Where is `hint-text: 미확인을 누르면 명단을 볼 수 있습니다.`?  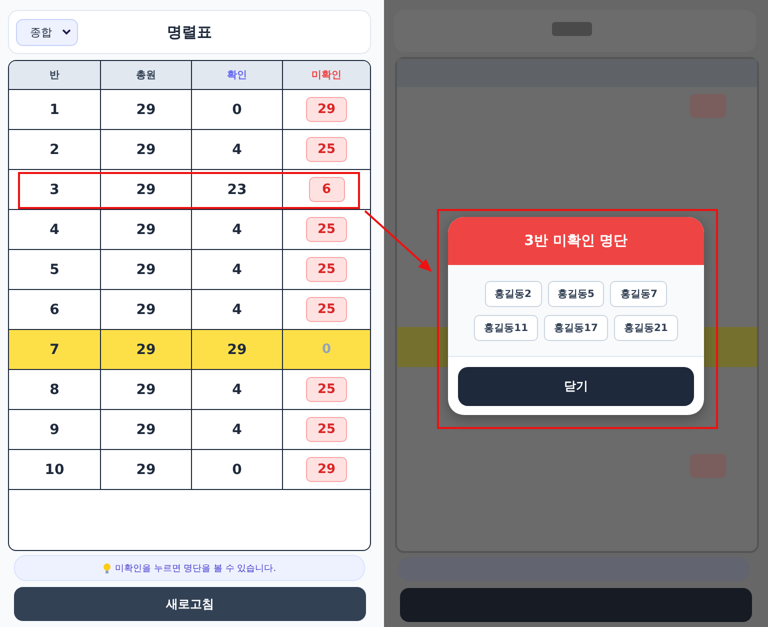
hint-text: 미확인을 누르면 명단을 볼 수 있습니다. is located at coordinates (195, 568).